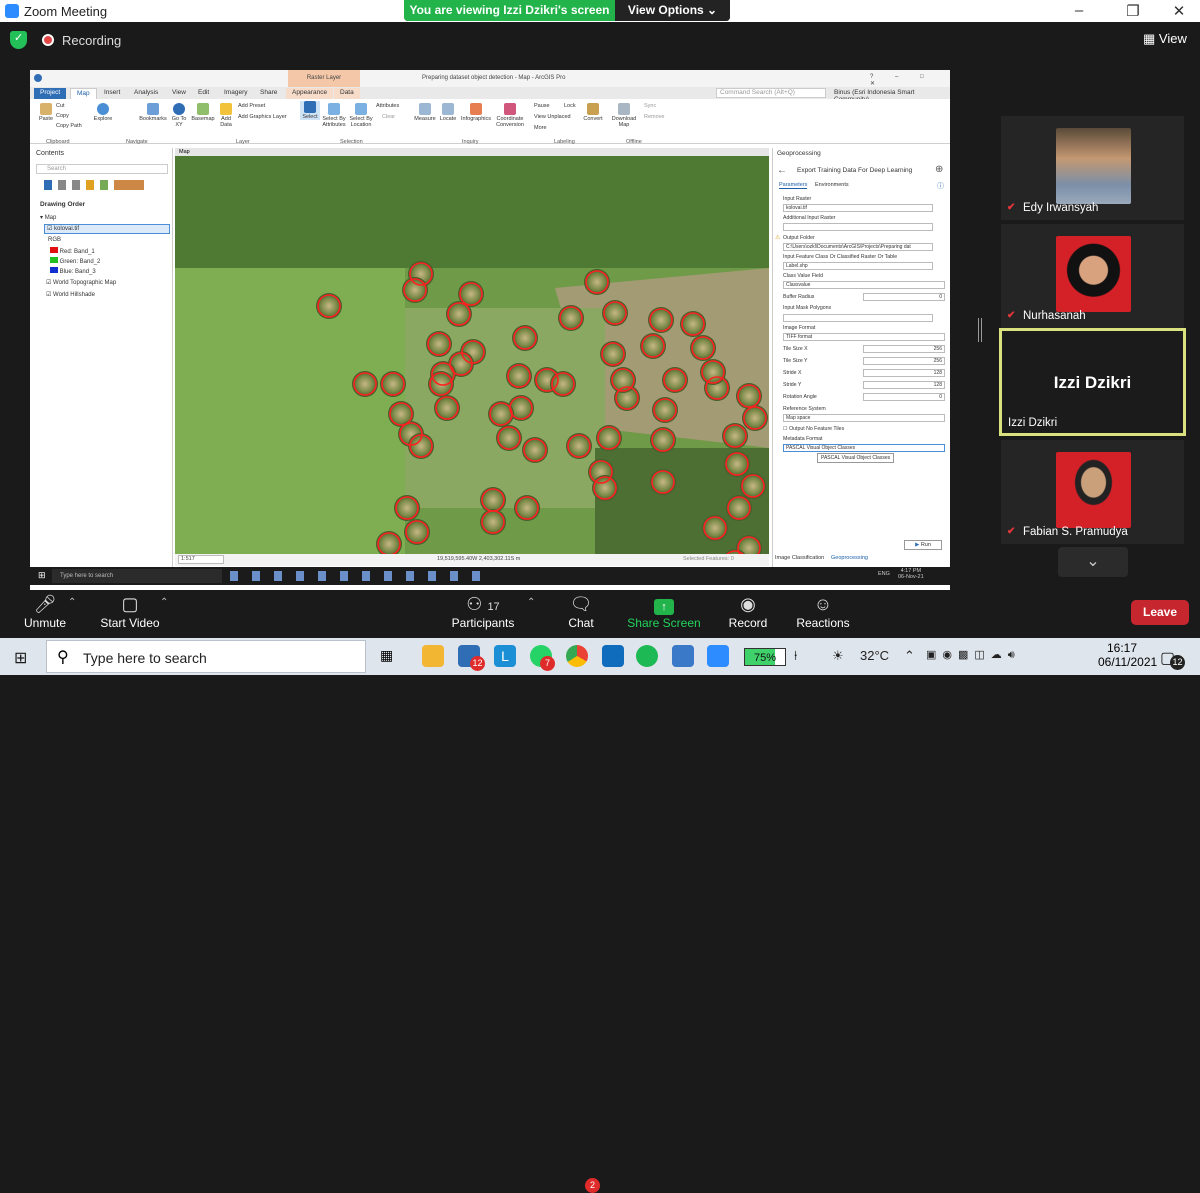 The width and height of the screenshot is (1200, 1193). Describe the element at coordinates (813, 429) in the screenshot. I see `output-no-feature-checkbox: ☐ Output No Feature Tiles` at that location.